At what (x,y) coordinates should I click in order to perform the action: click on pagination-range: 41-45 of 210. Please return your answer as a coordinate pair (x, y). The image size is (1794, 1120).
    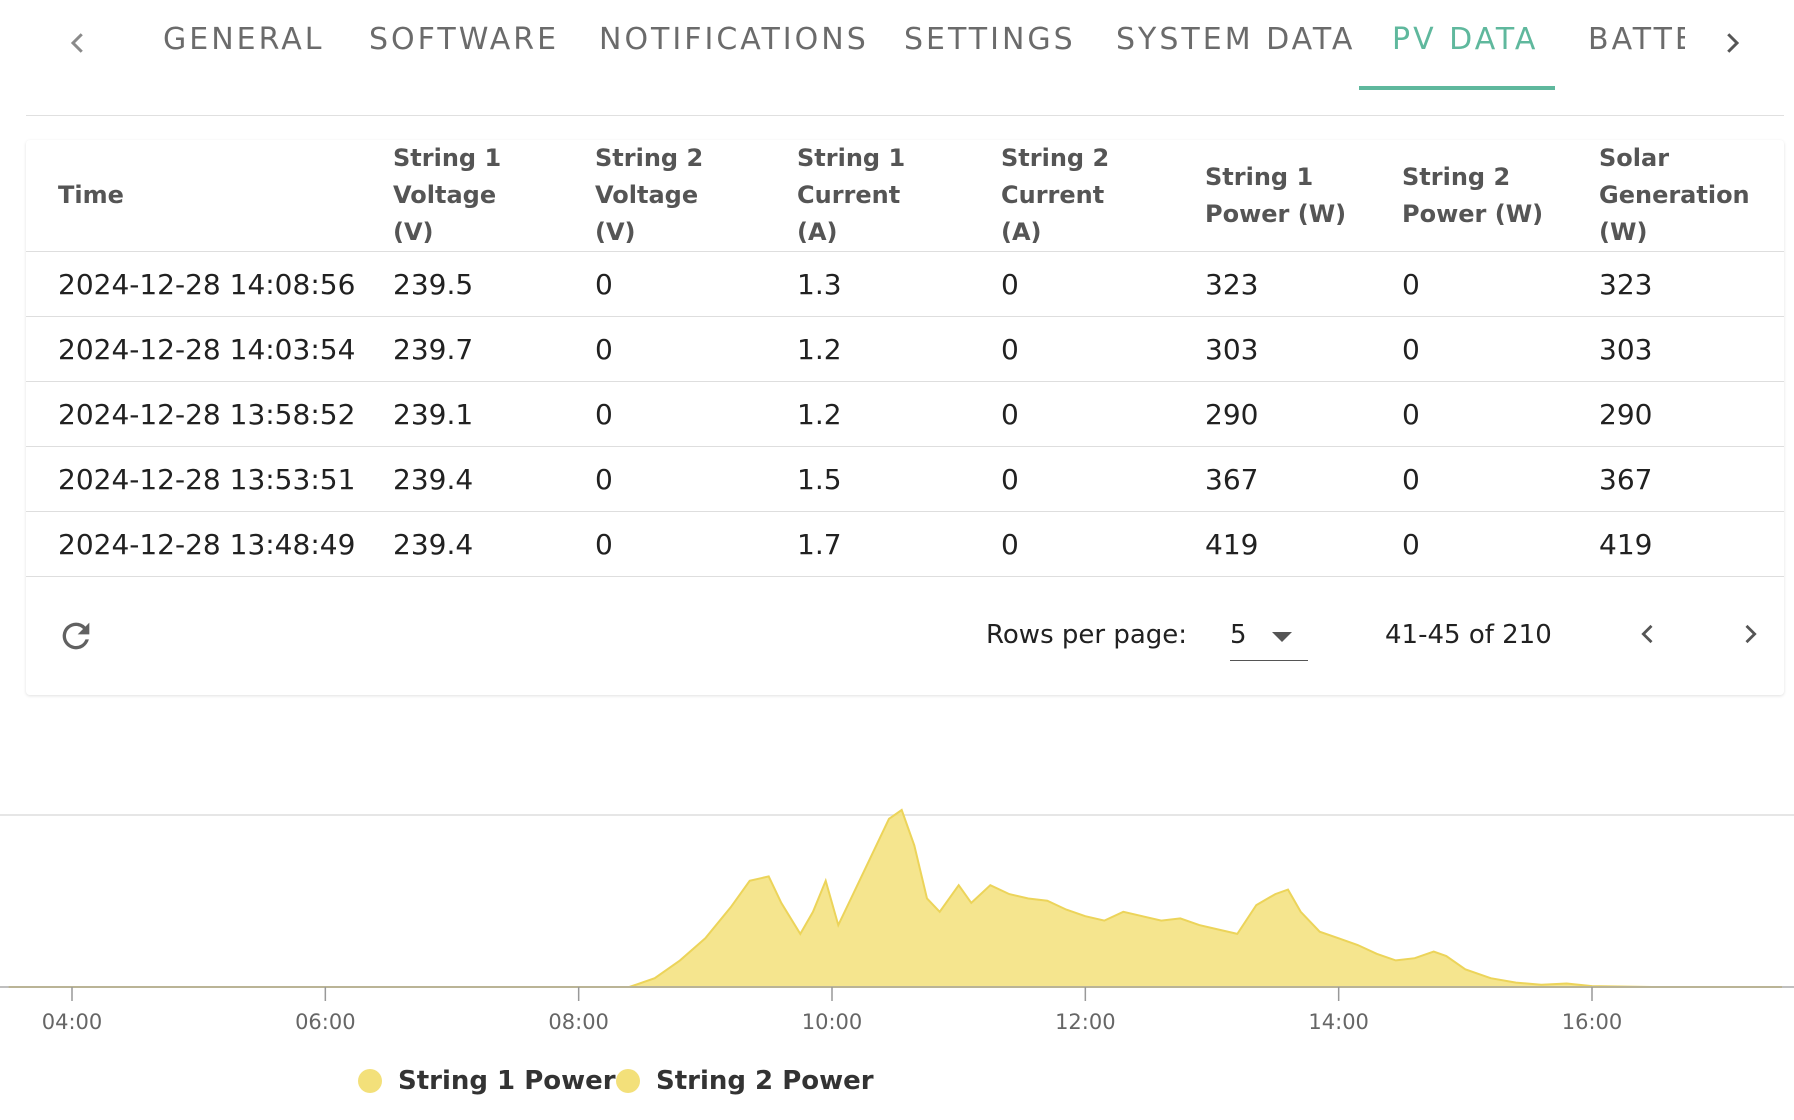
    Looking at the image, I should click on (1468, 635).